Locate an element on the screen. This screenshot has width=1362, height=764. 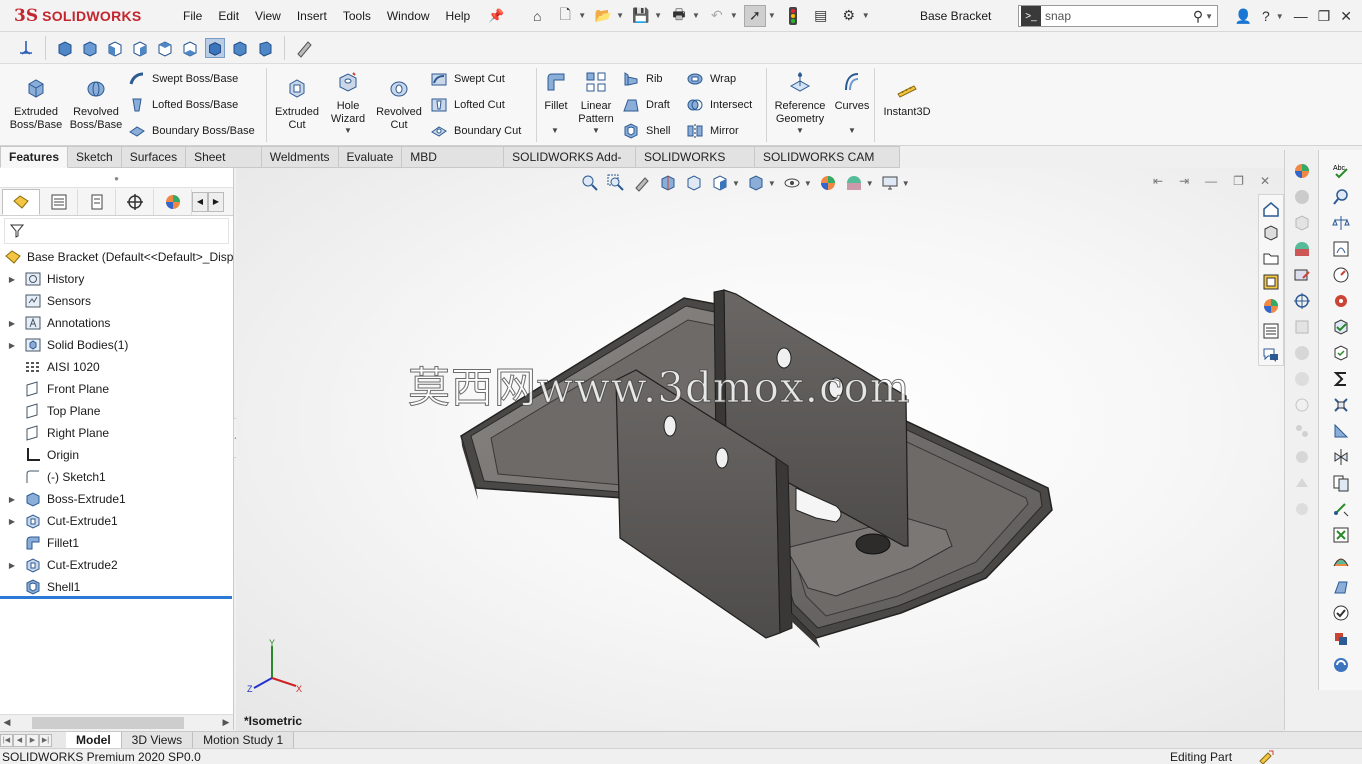
undo-icon: ↶ is located at coordinates (717, 16).